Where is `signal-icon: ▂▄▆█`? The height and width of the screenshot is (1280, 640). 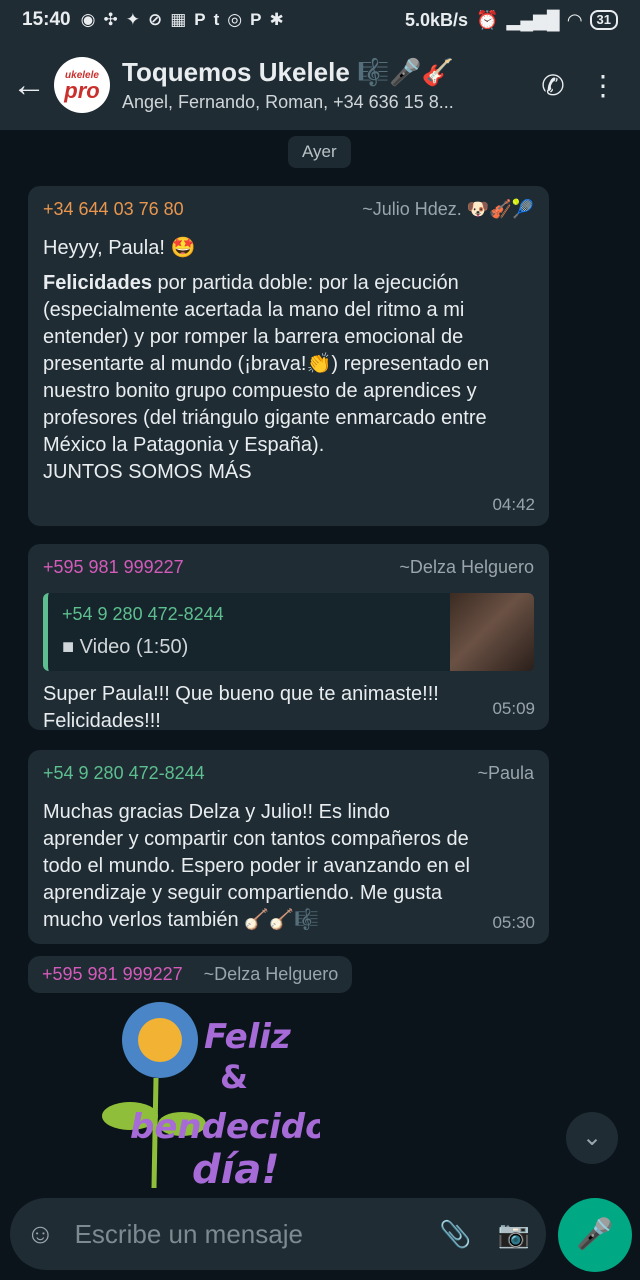 signal-icon: ▂▄▆█ is located at coordinates (533, 19).